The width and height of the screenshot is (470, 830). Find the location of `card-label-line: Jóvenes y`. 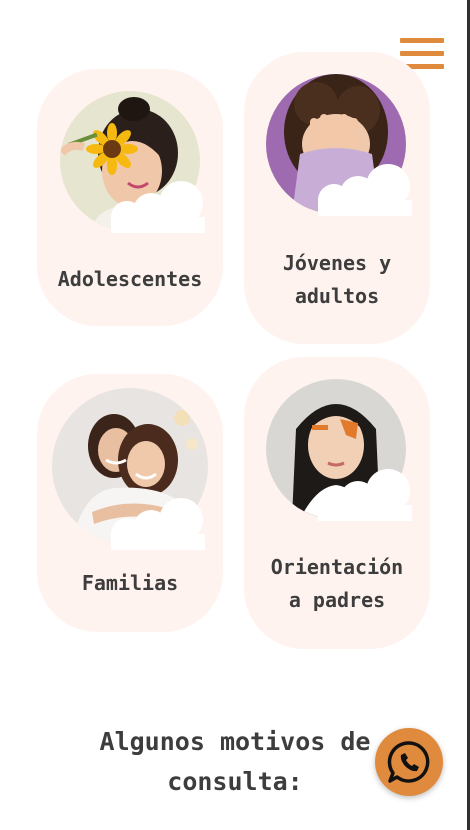

card-label-line: Jóvenes y is located at coordinates (337, 263).